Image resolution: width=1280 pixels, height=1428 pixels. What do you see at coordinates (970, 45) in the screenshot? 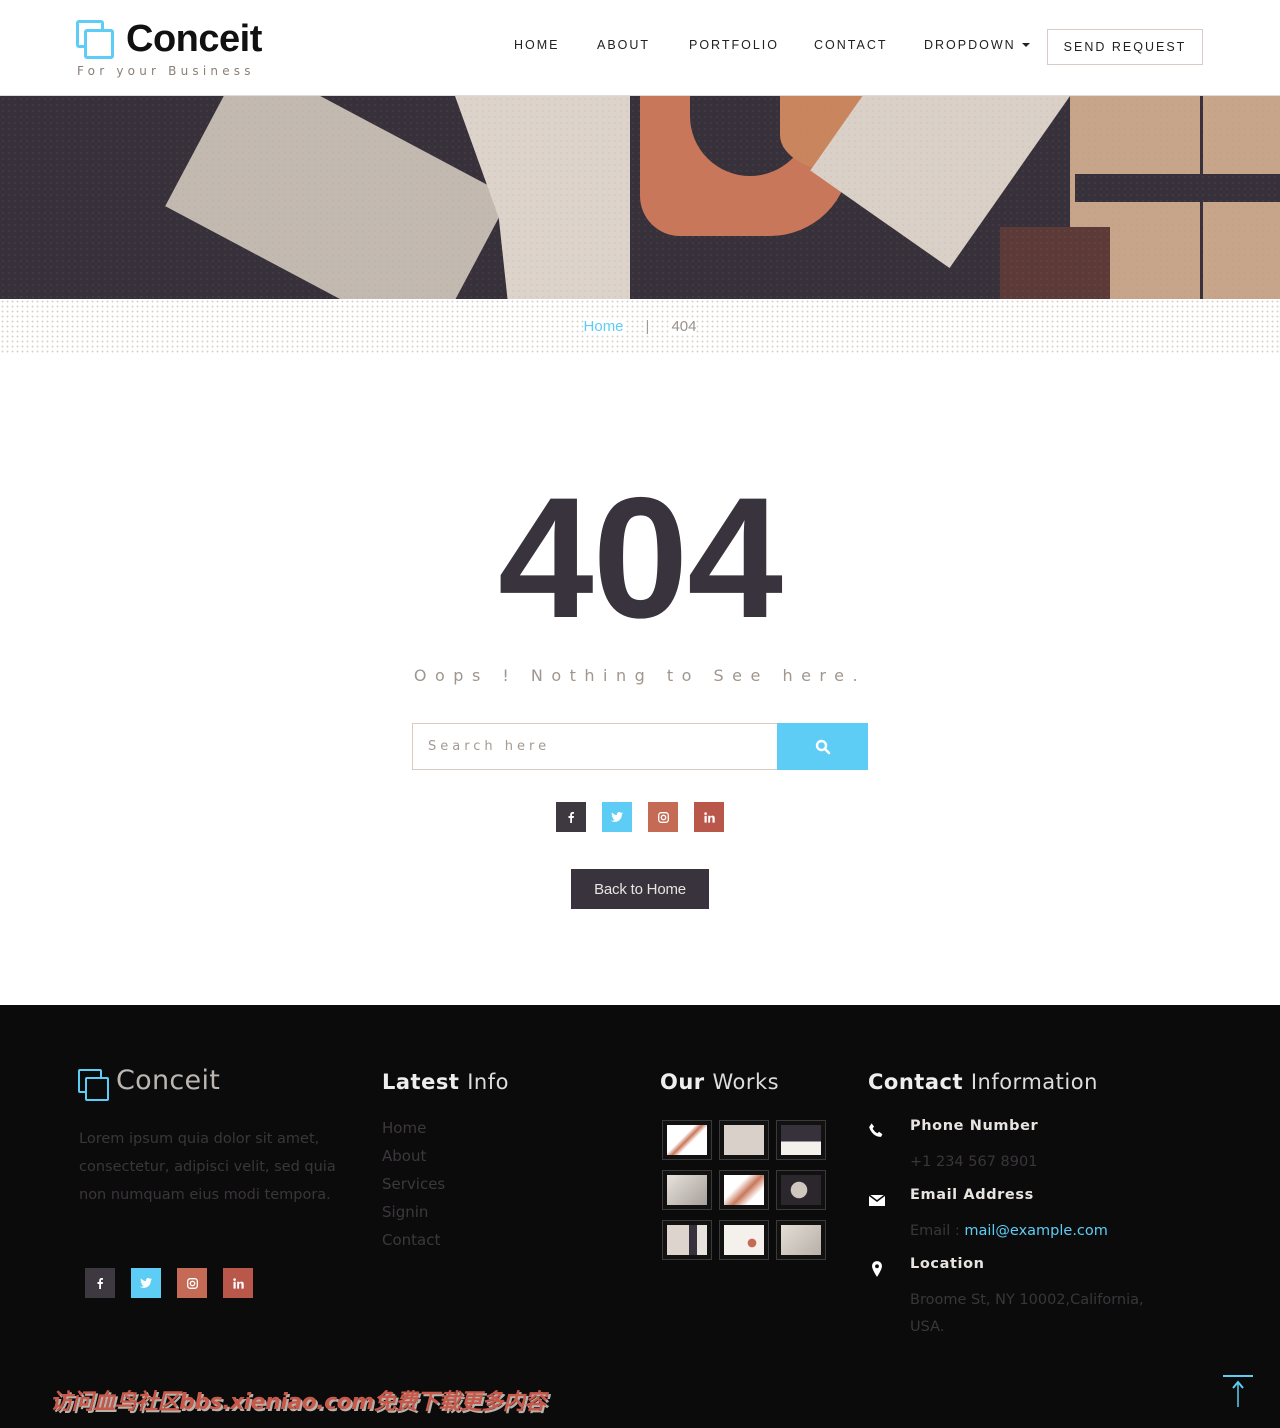
I see `nav-dropdown-label: DROPDOWN` at bounding box center [970, 45].